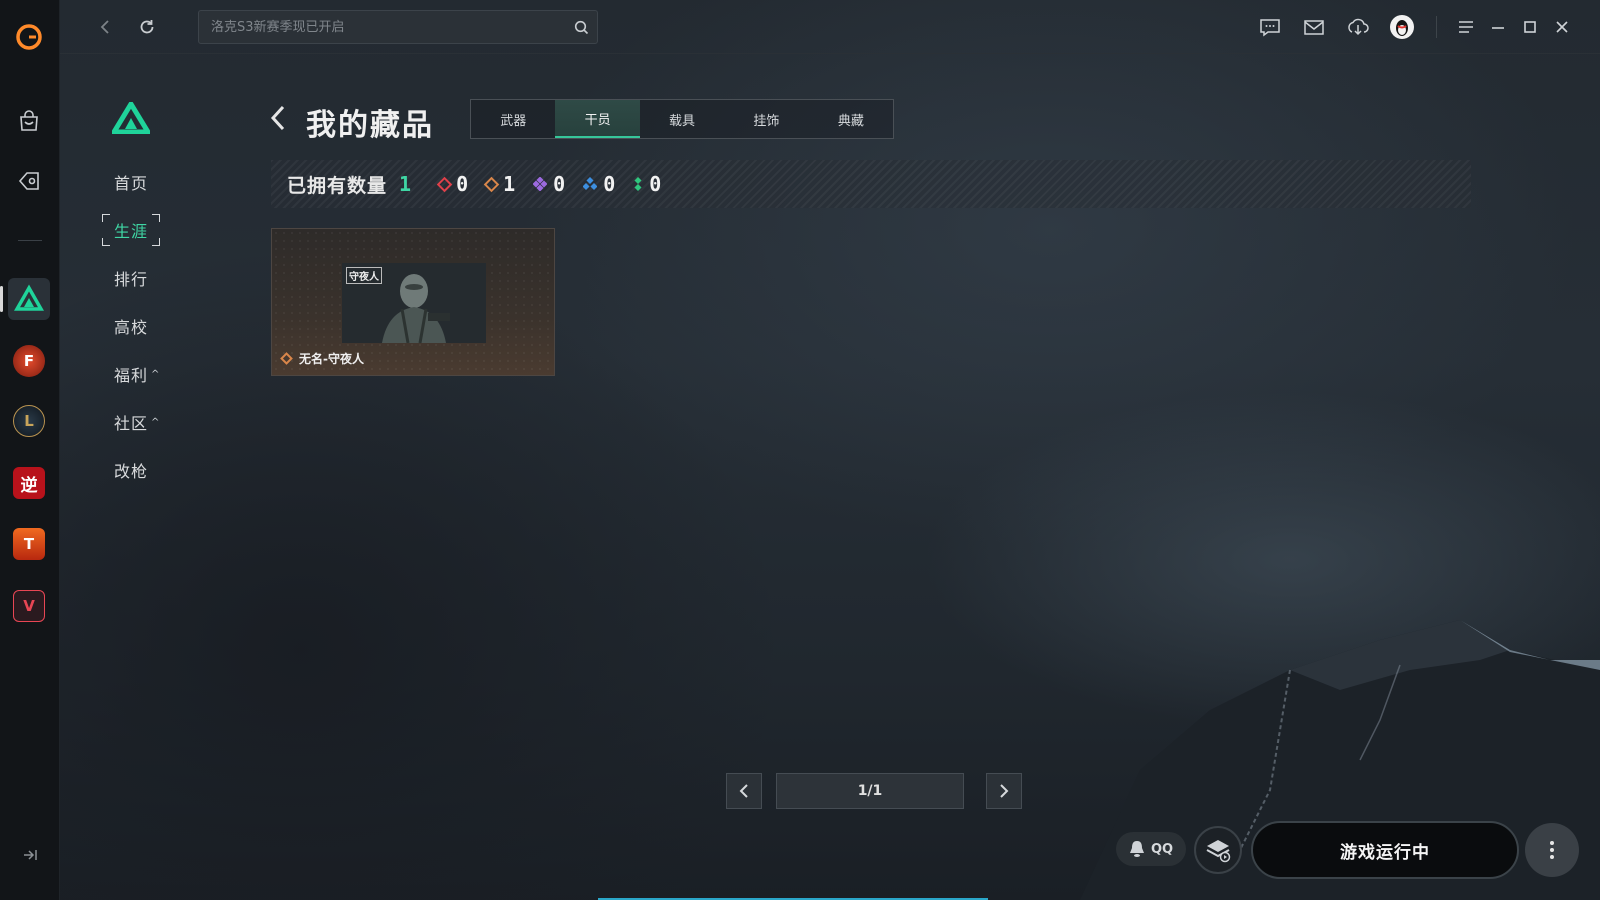 This screenshot has width=1600, height=900. I want to click on rail-active-indicator, so click(1, 299).